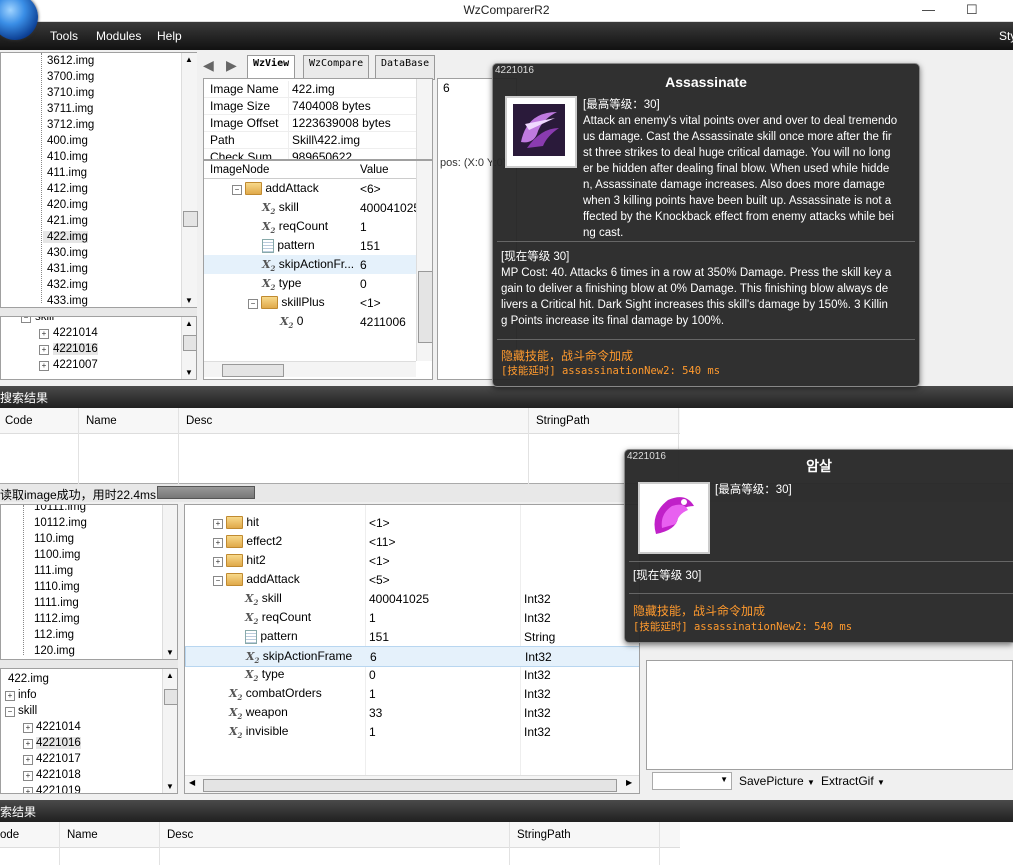  Describe the element at coordinates (65, 141) in the screenshot. I see `tree-item: 400.img` at that location.